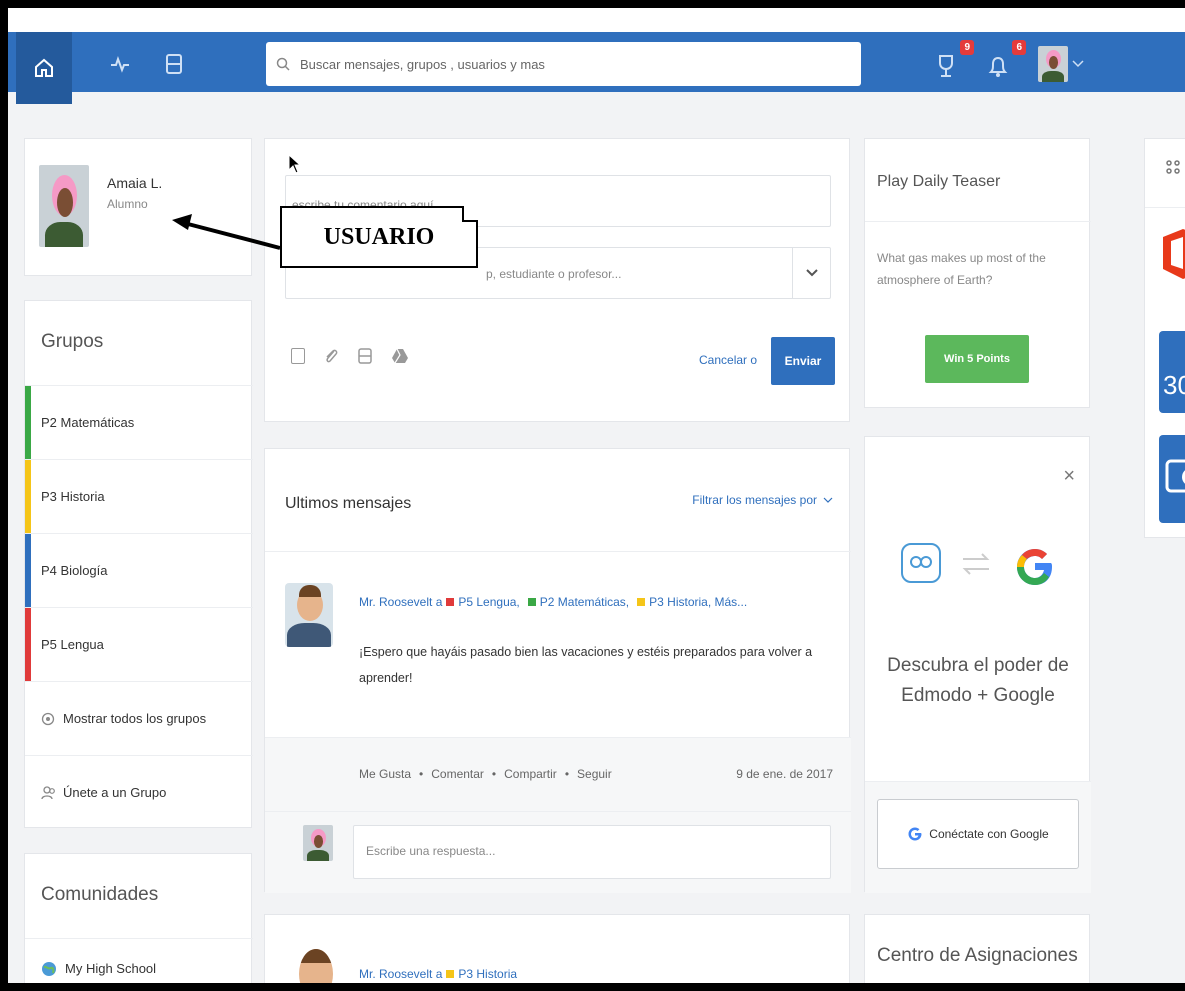 The width and height of the screenshot is (1185, 991). Describe the element at coordinates (134, 183) in the screenshot. I see `profile-name: Amaia L.` at that location.